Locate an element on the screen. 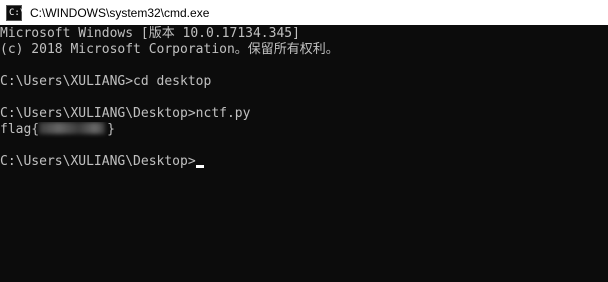 The height and width of the screenshot is (282, 608). flag-output-line: flag{} is located at coordinates (304, 130).